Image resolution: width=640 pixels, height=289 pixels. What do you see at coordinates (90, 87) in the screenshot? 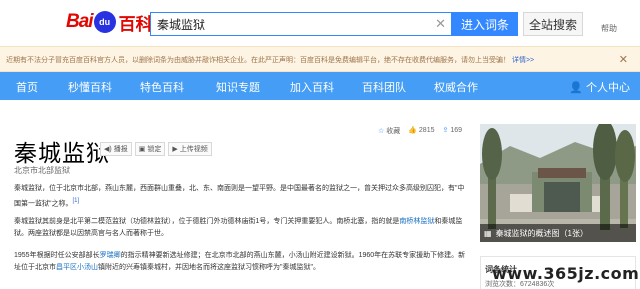
I see `nav-item-miaodong: 秒懂百科` at bounding box center [90, 87].